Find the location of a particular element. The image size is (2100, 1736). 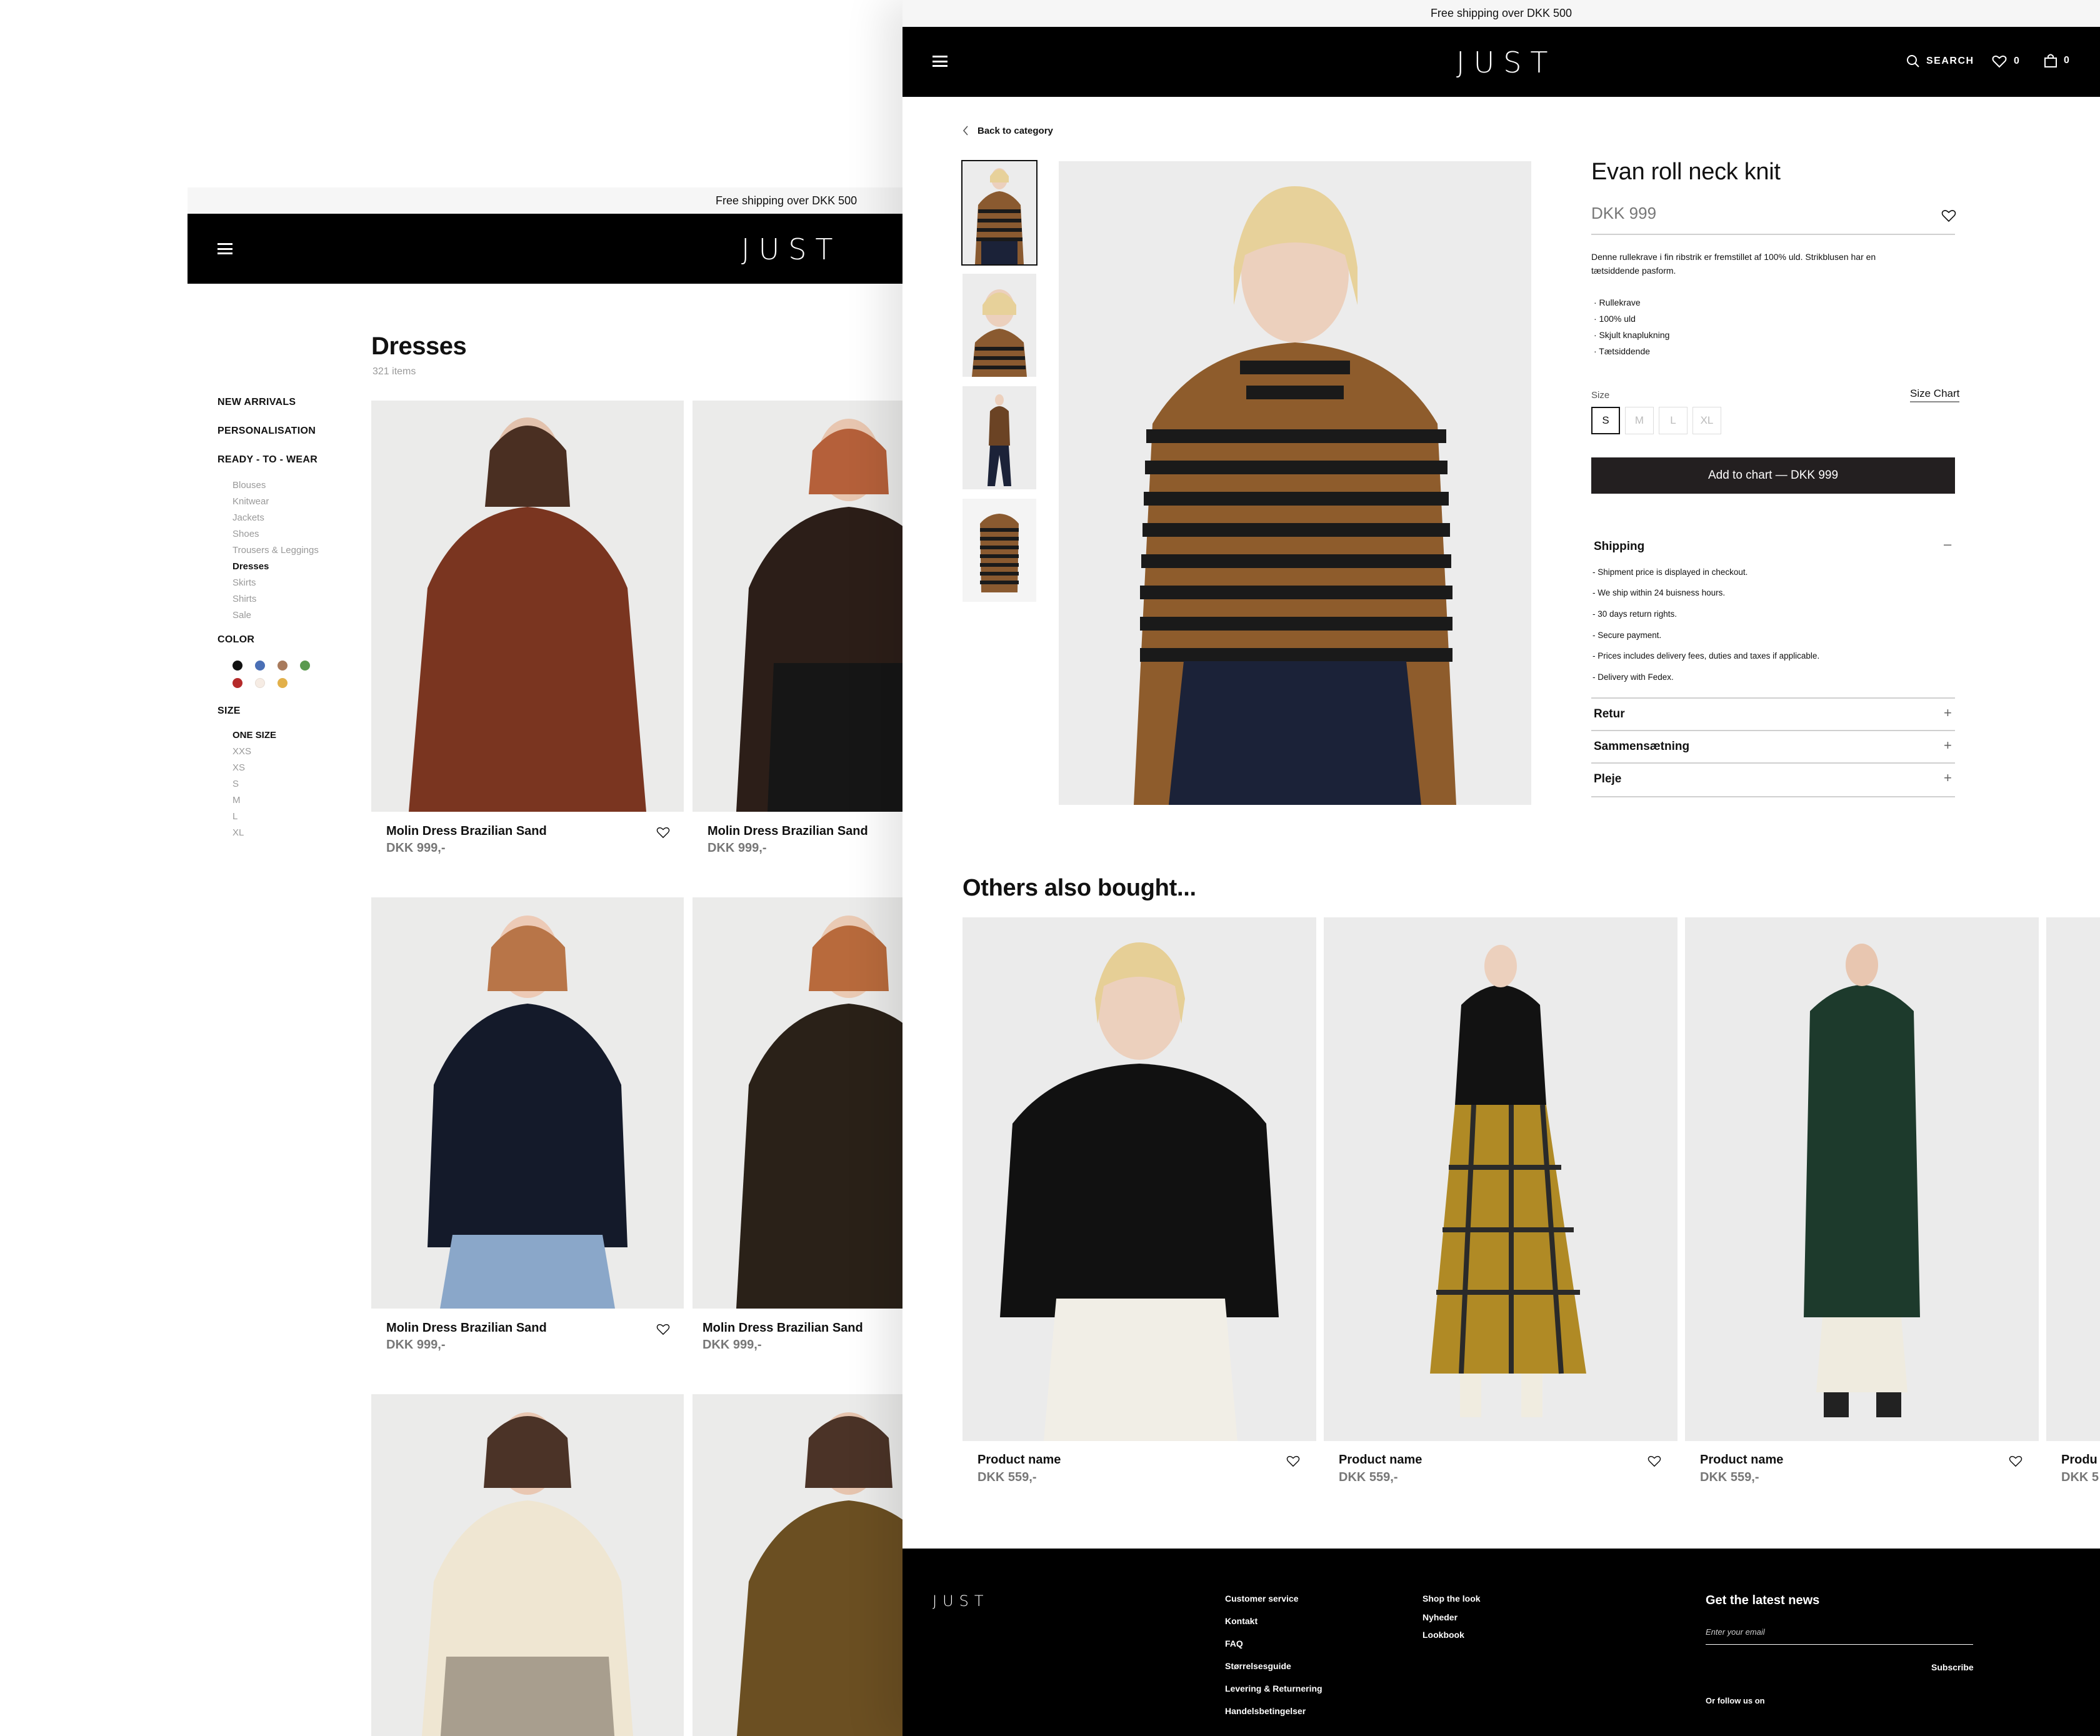

cart-button: 0 is located at coordinates (2057, 60).